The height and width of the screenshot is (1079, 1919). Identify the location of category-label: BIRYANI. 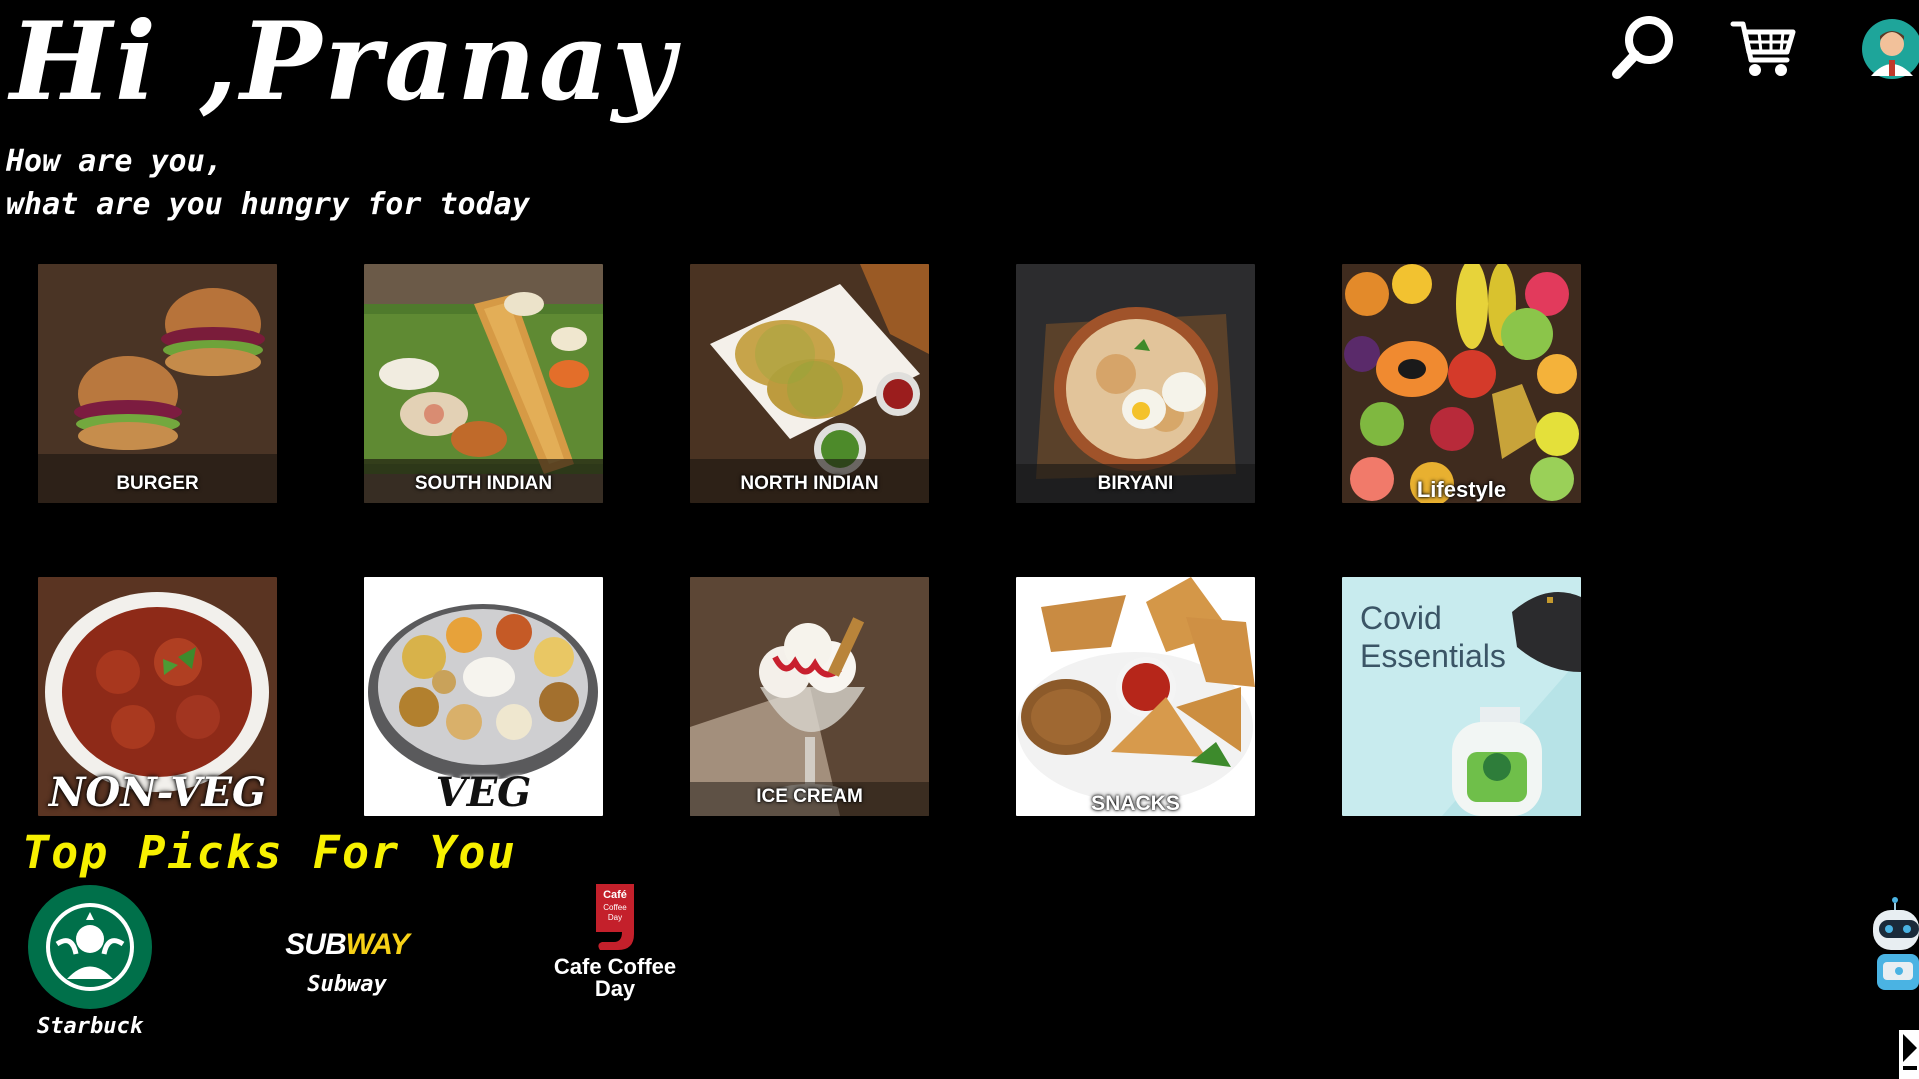
(1135, 483).